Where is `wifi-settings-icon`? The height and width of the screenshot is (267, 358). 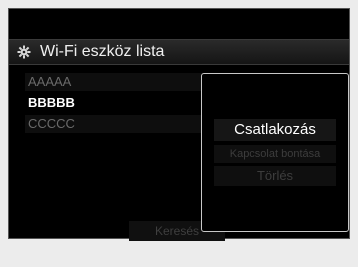
wifi-settings-icon is located at coordinates (24, 52).